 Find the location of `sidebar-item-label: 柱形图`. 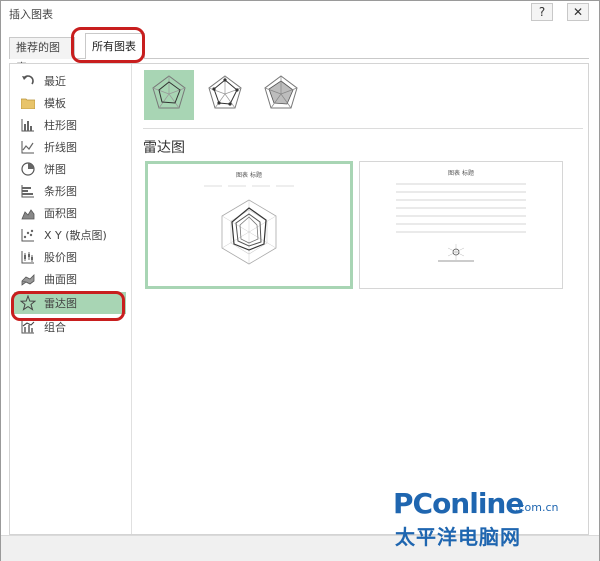

sidebar-item-label: 柱形图 is located at coordinates (60, 125).